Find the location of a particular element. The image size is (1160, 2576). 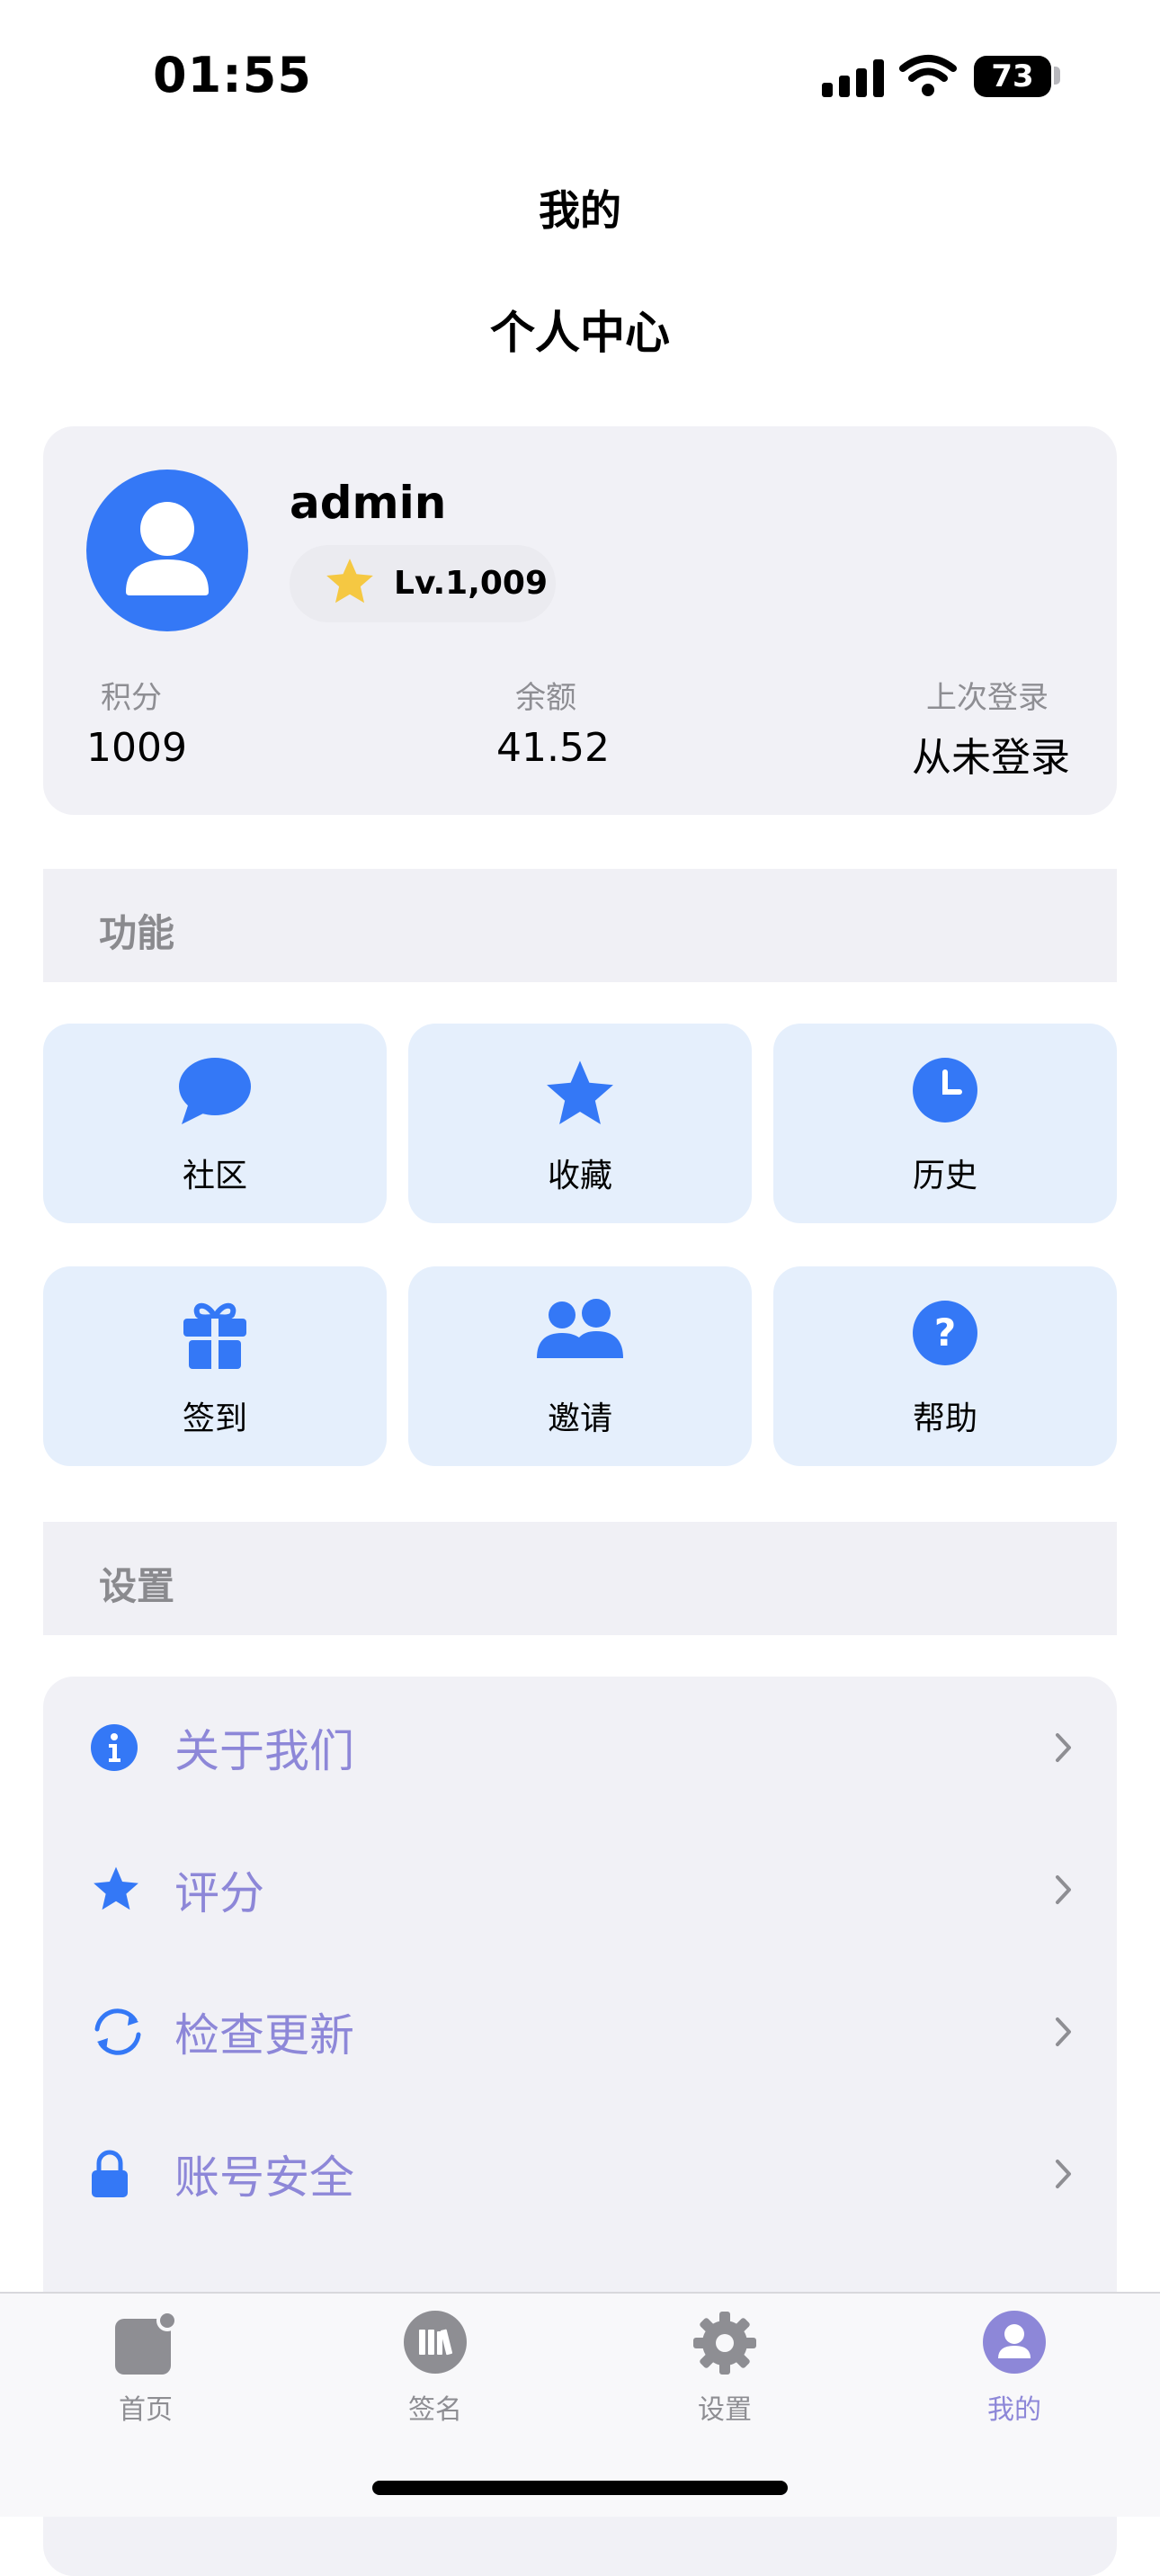

nav-title: 我的 is located at coordinates (580, 210).